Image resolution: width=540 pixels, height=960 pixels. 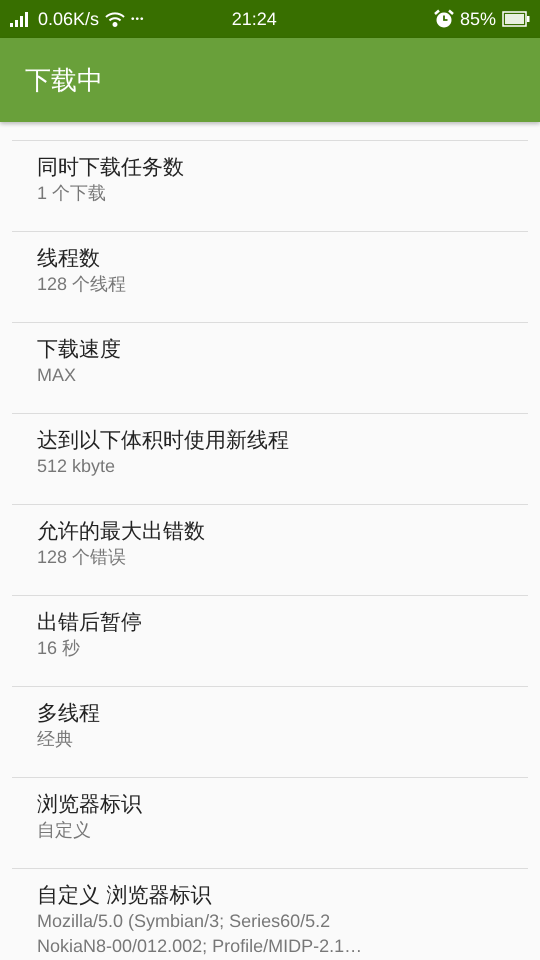 What do you see at coordinates (69, 258) in the screenshot?
I see `setting-title: 线程数` at bounding box center [69, 258].